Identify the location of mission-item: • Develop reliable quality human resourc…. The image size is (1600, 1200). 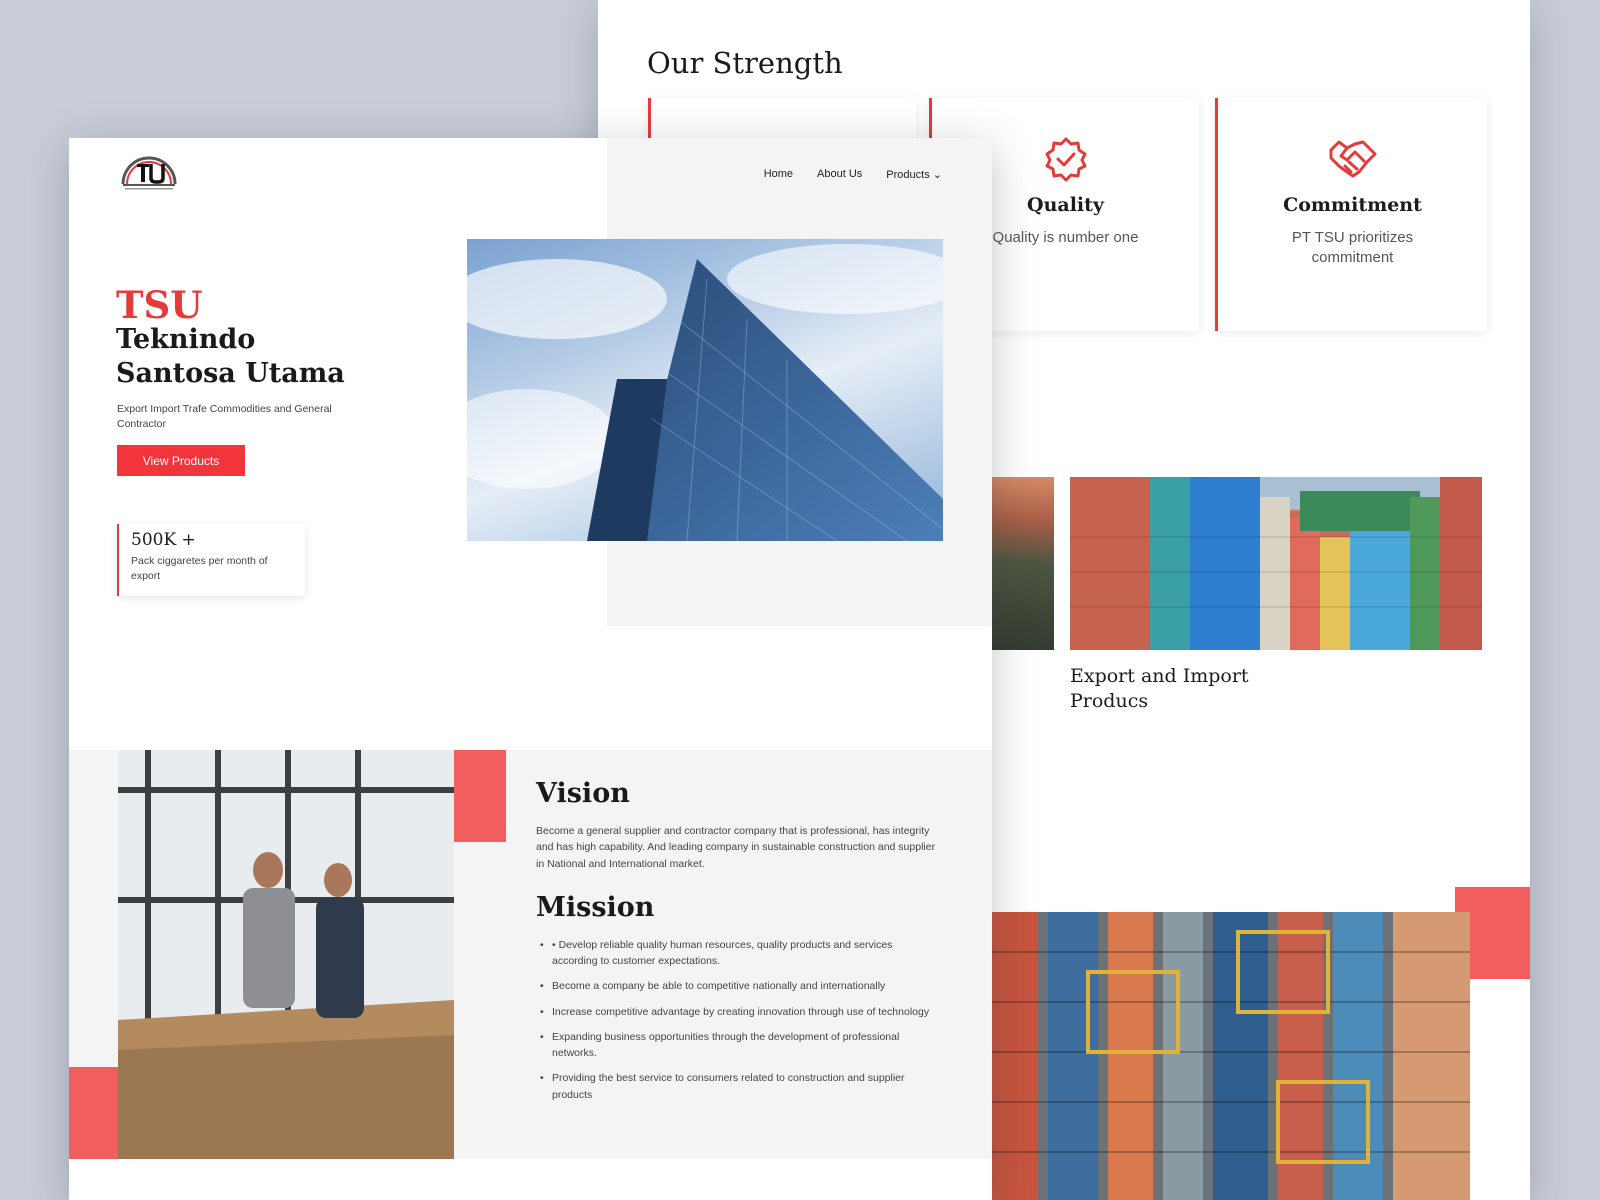
(736, 953).